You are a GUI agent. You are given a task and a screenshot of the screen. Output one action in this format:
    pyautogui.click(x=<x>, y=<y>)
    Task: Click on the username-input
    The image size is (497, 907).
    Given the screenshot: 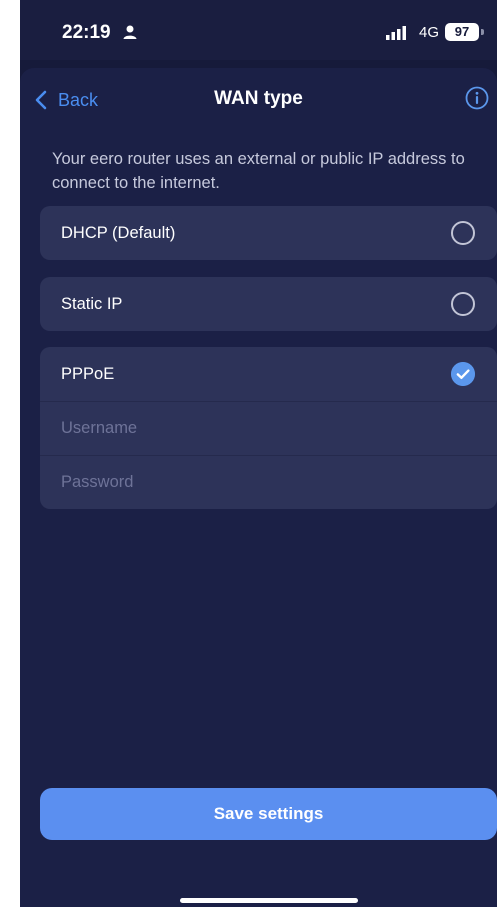 What is the action you would take?
    pyautogui.click(x=261, y=428)
    